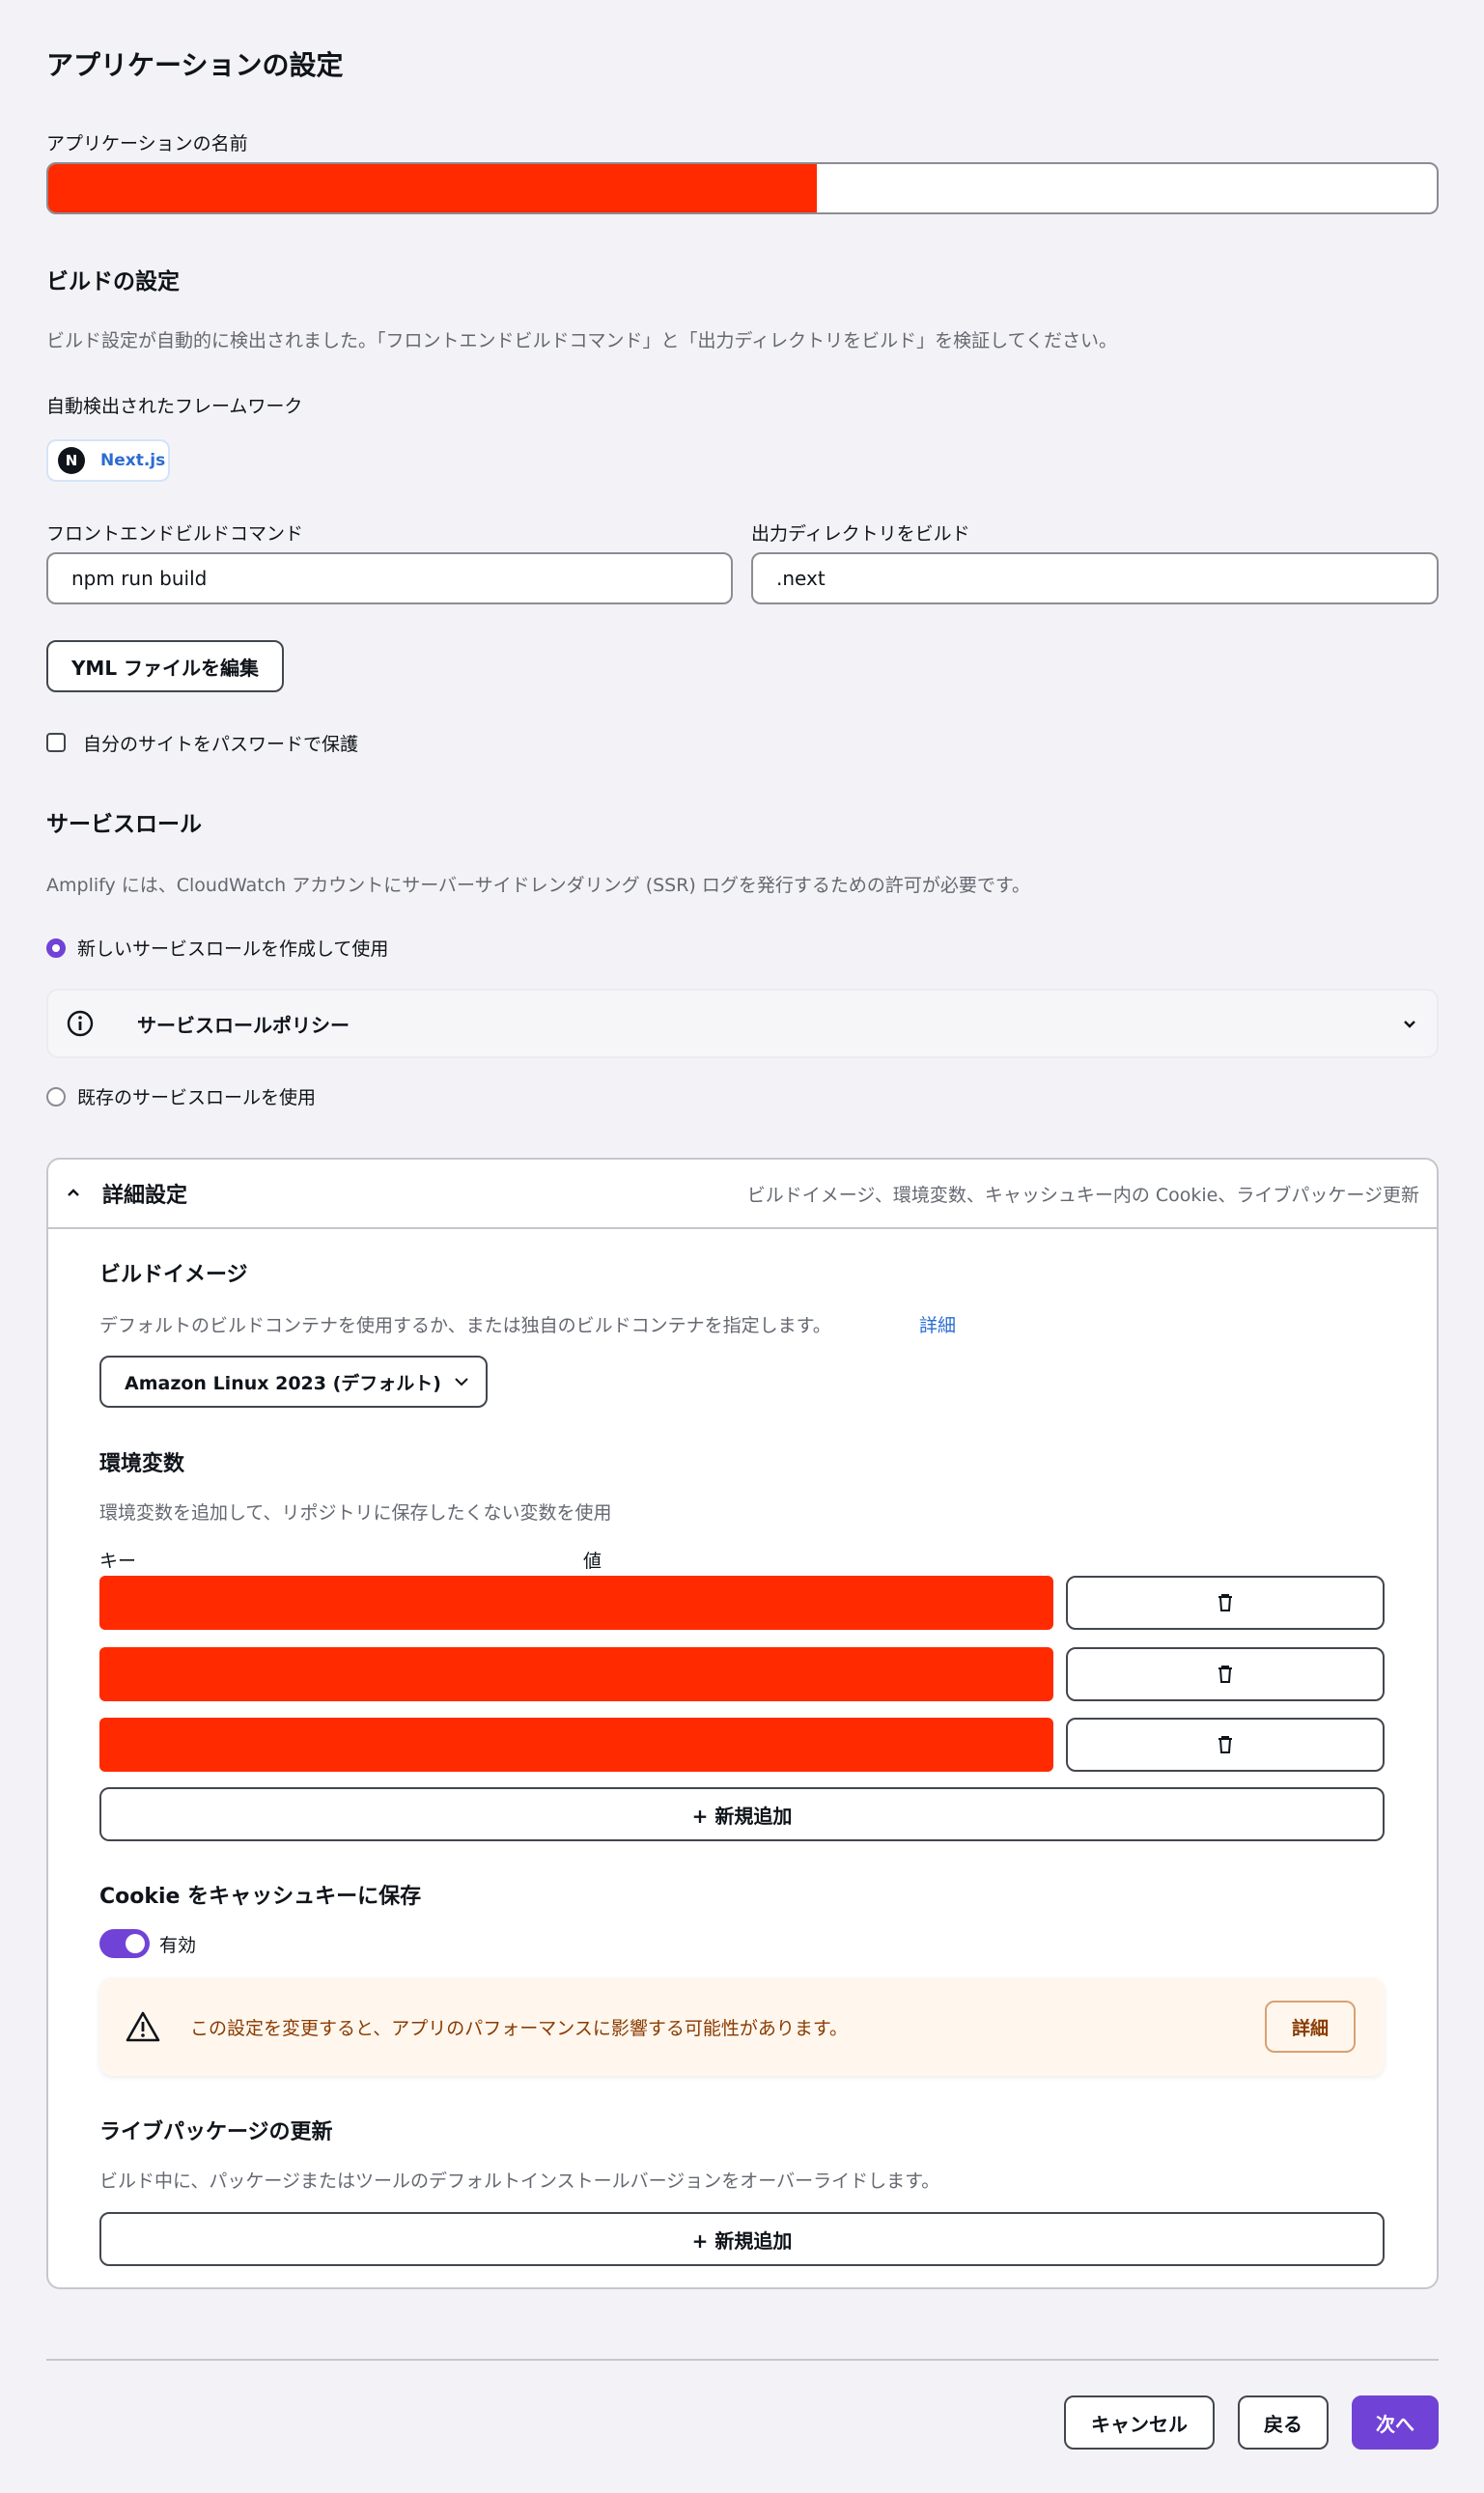  I want to click on existing-service-role-label: 既存のサービスロールを使用, so click(197, 1097).